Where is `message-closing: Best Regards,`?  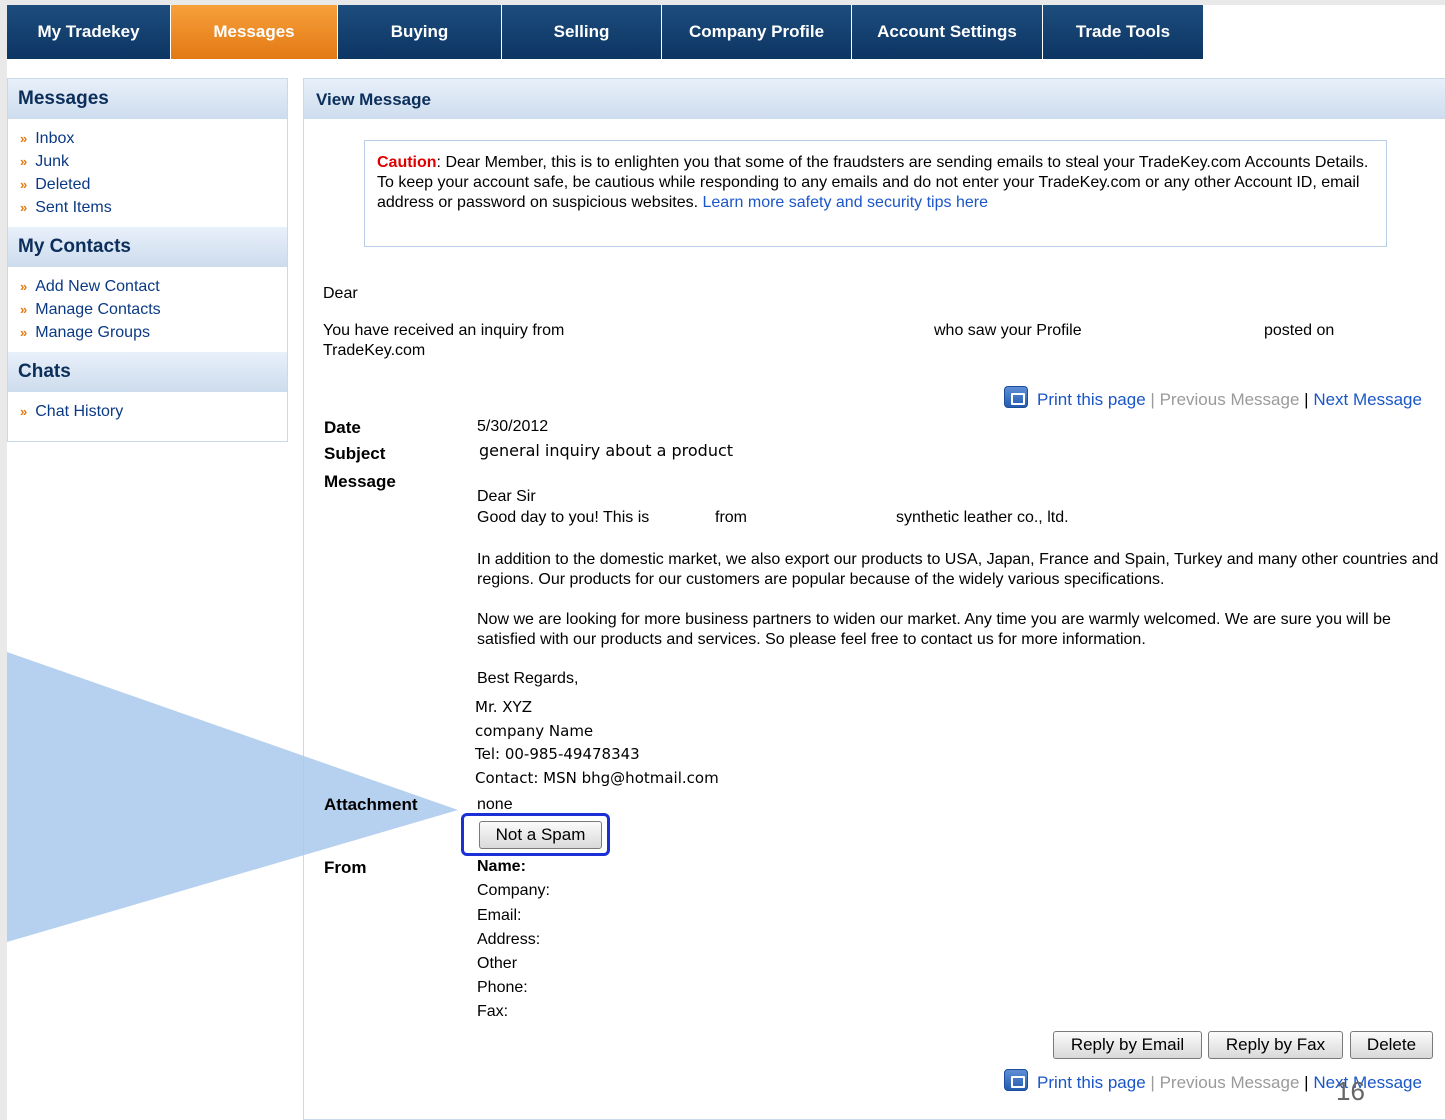 message-closing: Best Regards, is located at coordinates (528, 678).